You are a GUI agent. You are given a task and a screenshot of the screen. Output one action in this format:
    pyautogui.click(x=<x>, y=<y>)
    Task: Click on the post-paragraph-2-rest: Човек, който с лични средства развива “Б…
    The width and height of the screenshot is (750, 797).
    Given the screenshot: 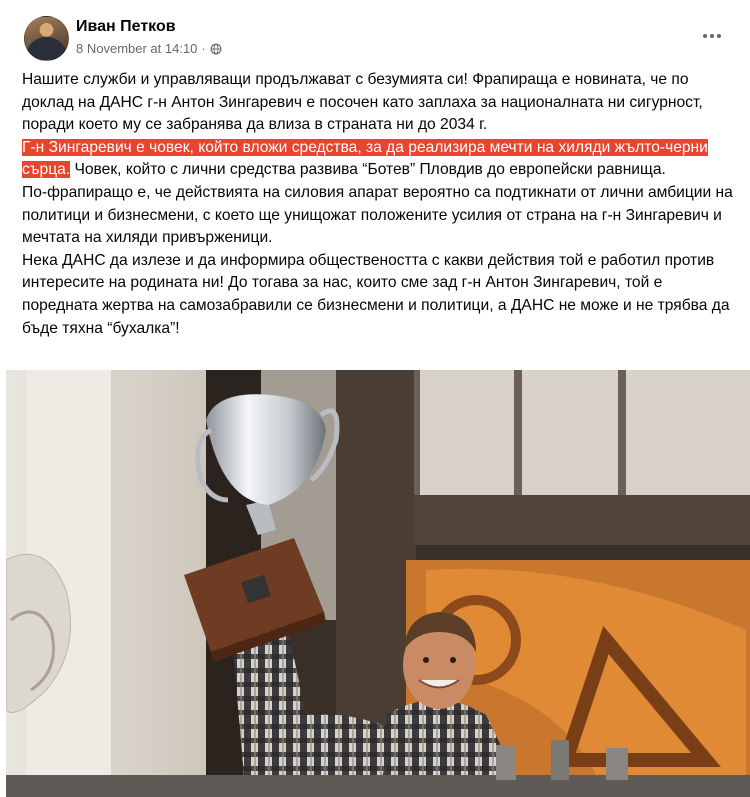 What is the action you would take?
    pyautogui.click(x=368, y=170)
    